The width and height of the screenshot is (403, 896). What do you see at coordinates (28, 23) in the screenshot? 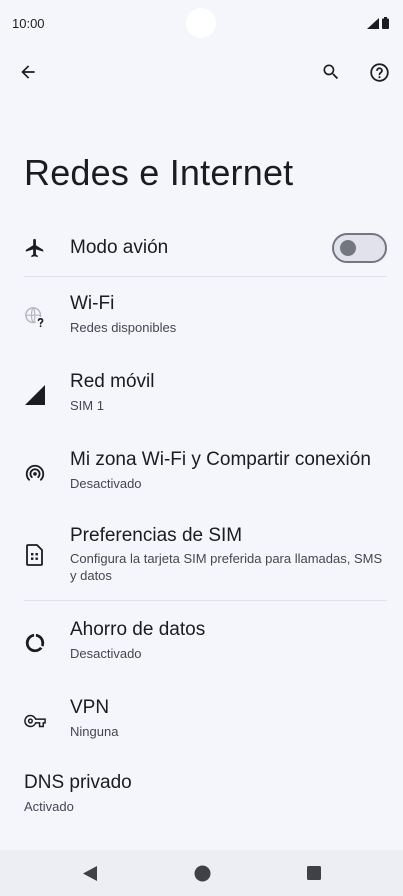
I see `status-time: 10:00` at bounding box center [28, 23].